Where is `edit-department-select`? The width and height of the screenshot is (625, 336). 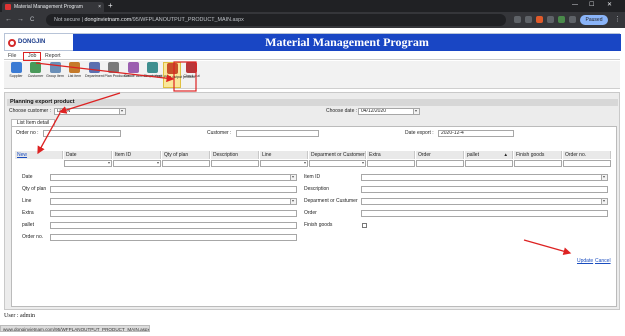
edit-department-select is located at coordinates (484, 201).